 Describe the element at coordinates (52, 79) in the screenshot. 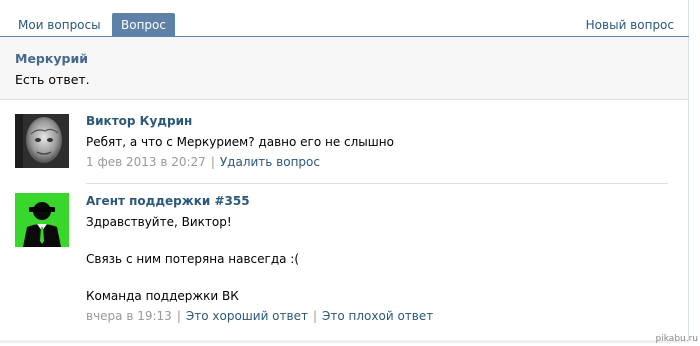

I see `question-status: Есть ответ.` at that location.